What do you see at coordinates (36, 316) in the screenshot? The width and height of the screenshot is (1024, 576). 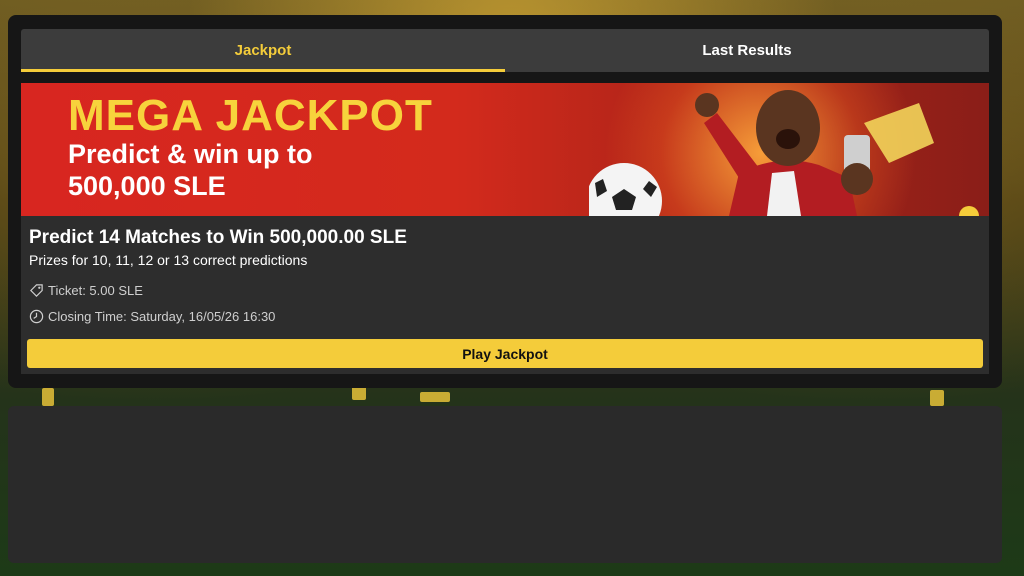 I see `clock-icon` at bounding box center [36, 316].